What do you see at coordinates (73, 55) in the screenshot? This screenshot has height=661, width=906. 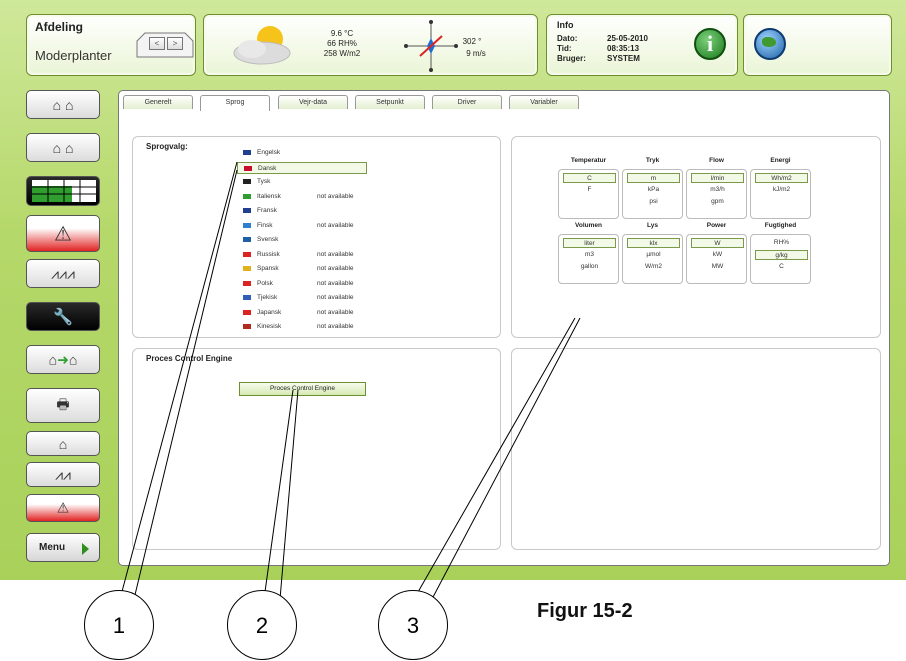 I see `department-value: Moderplanter` at bounding box center [73, 55].